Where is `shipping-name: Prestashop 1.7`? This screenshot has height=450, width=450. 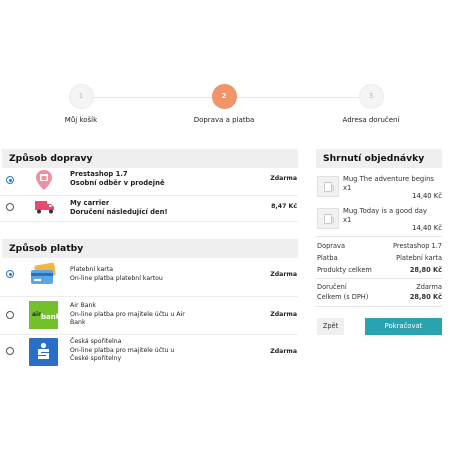
shipping-name: Prestashop 1.7 is located at coordinates (99, 174).